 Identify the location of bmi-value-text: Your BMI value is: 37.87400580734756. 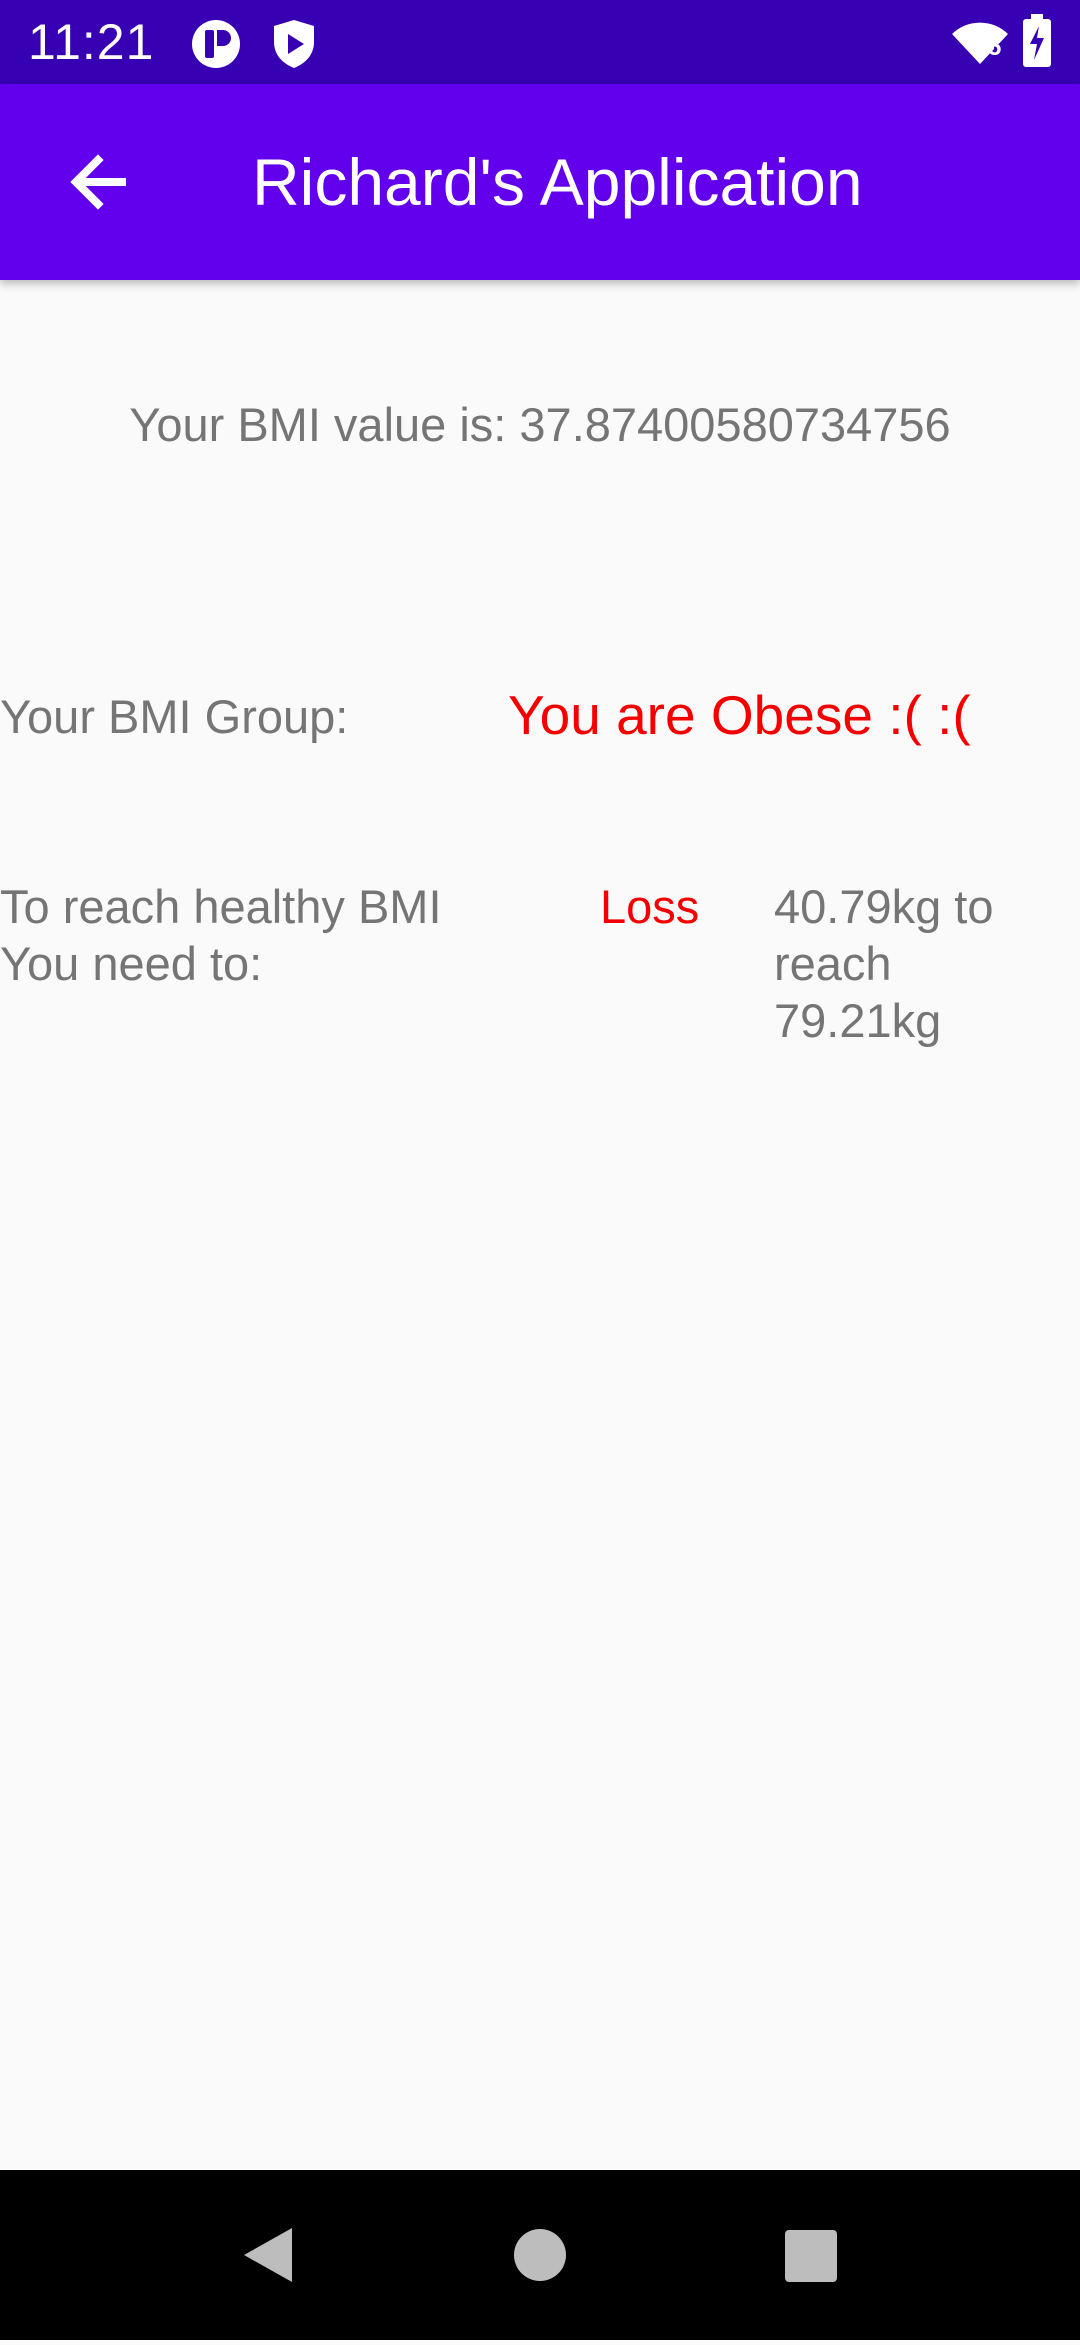
(540, 424).